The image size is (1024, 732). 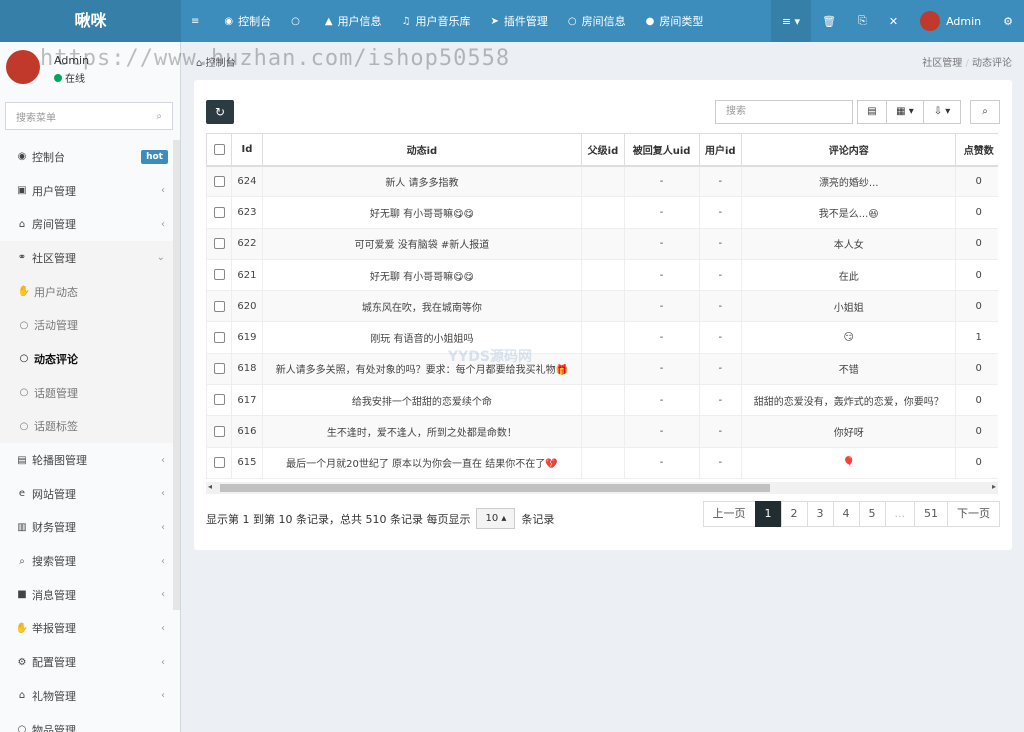 I want to click on topnav-item: ▲ 用户信息, so click(x=353, y=21).